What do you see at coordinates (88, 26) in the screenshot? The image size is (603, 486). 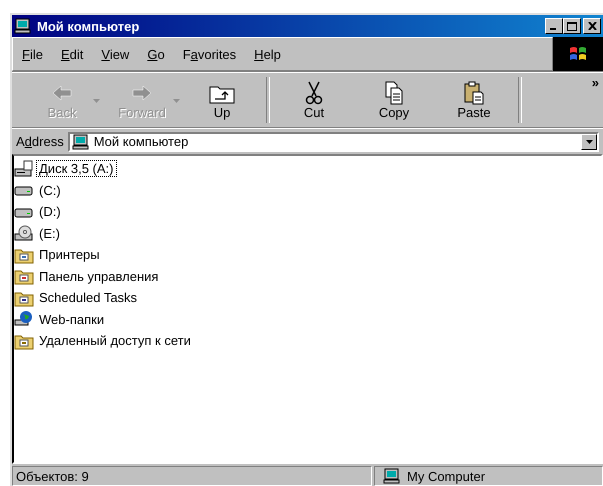 I see `window-title: Мой компьютер` at bounding box center [88, 26].